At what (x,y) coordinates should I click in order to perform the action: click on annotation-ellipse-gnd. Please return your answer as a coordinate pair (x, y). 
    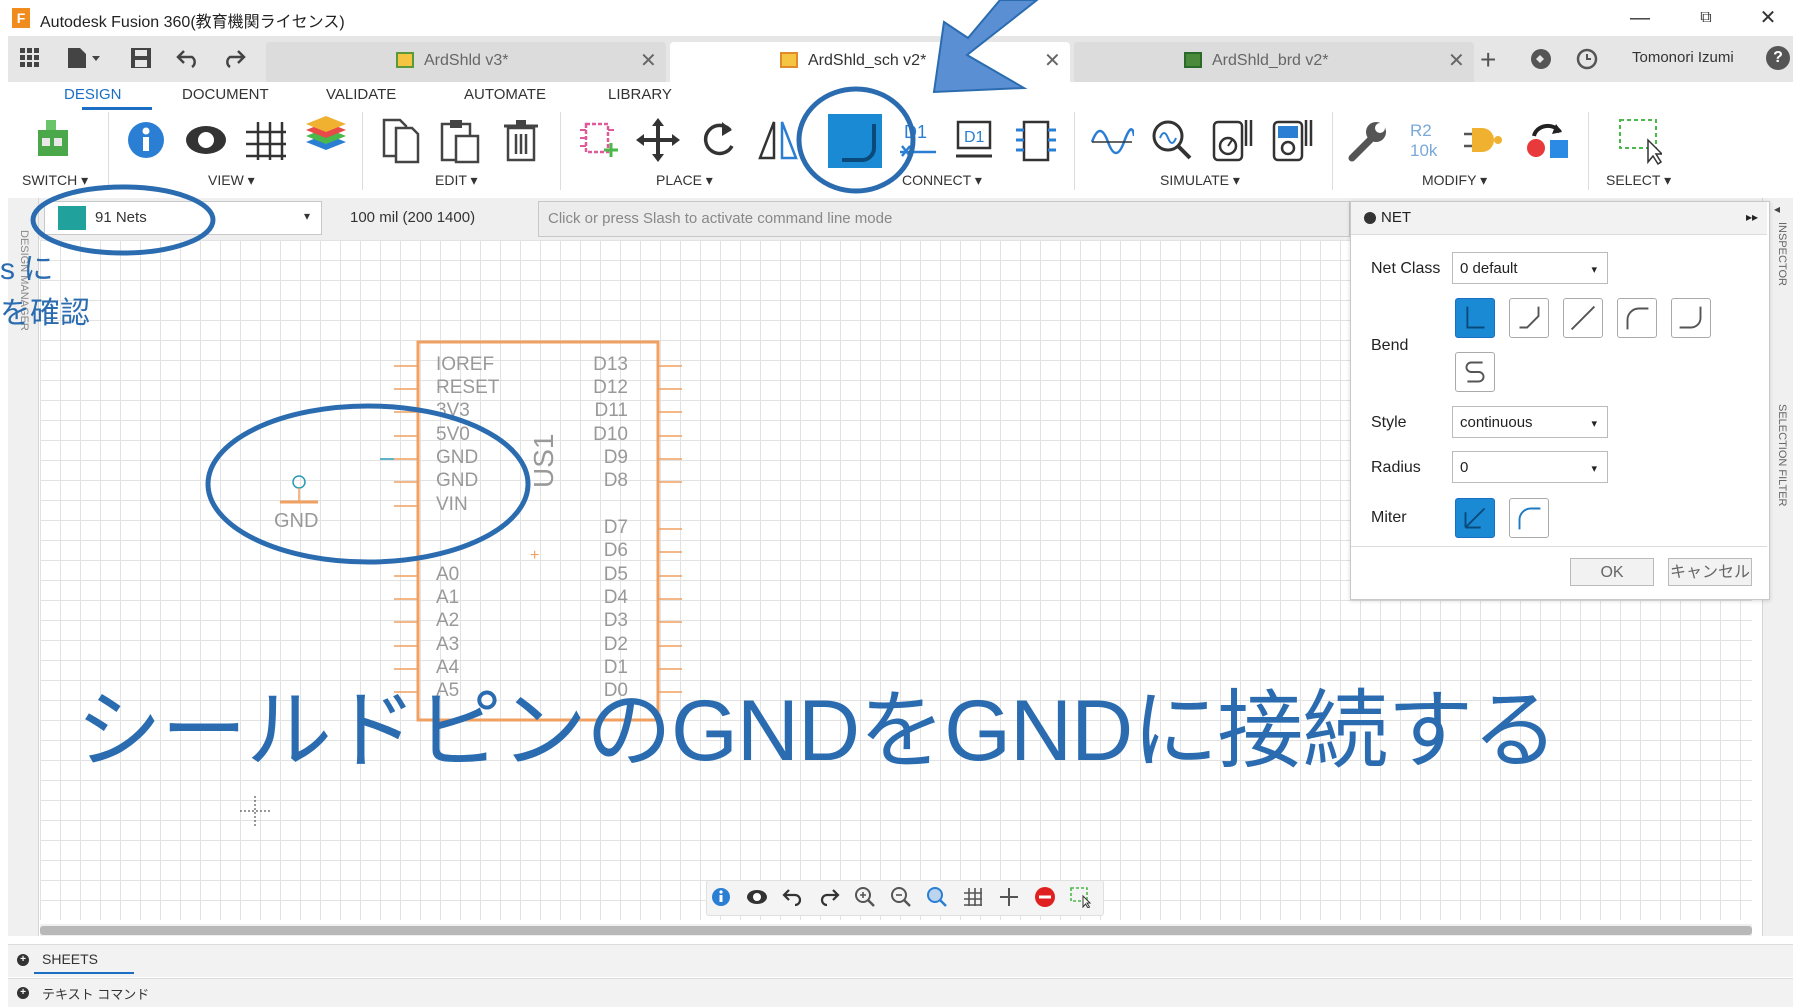
    Looking at the image, I should click on (368, 484).